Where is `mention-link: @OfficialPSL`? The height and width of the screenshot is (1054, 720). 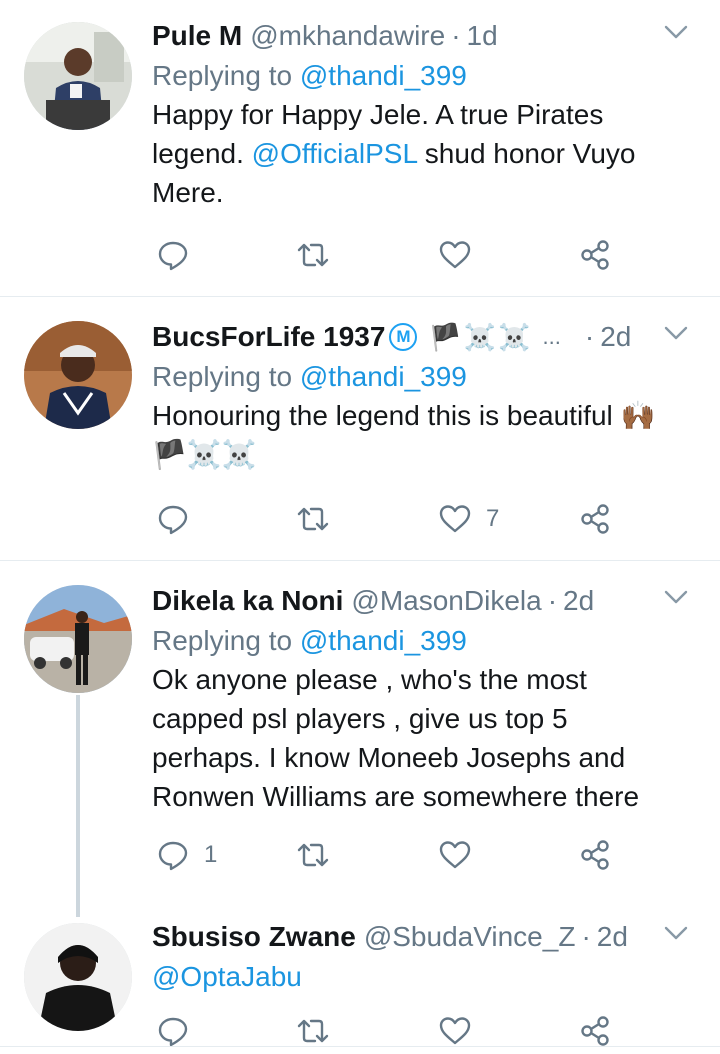 mention-link: @OfficialPSL is located at coordinates (334, 153).